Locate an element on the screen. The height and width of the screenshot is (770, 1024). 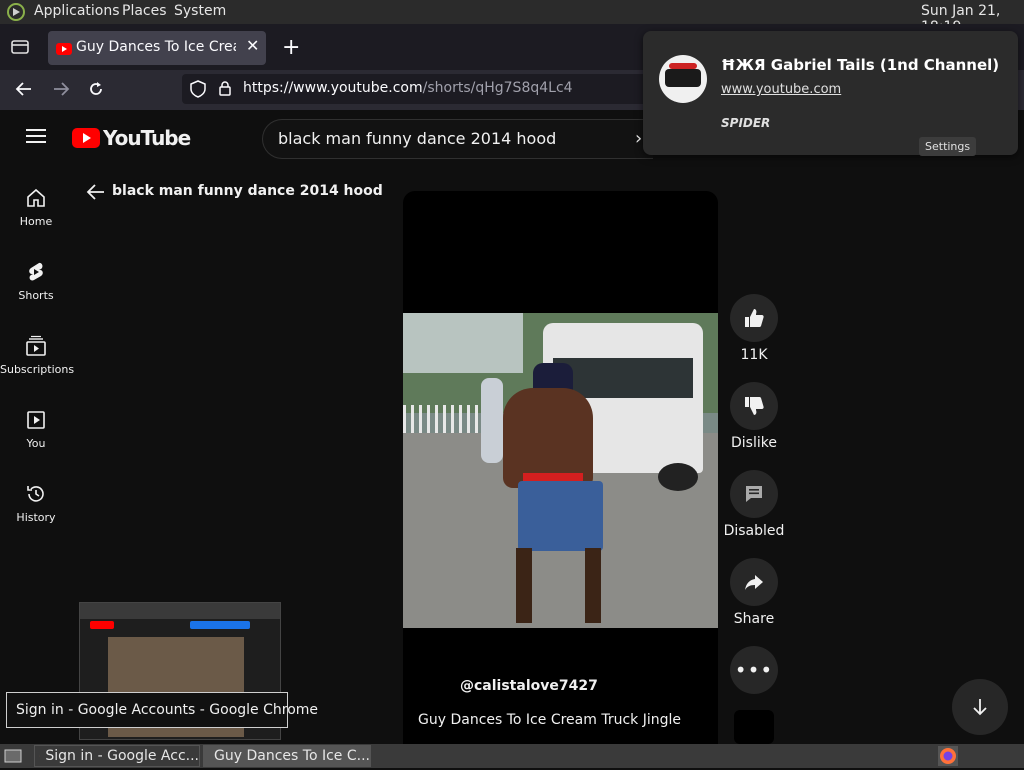
video-fence is located at coordinates (443, 419).